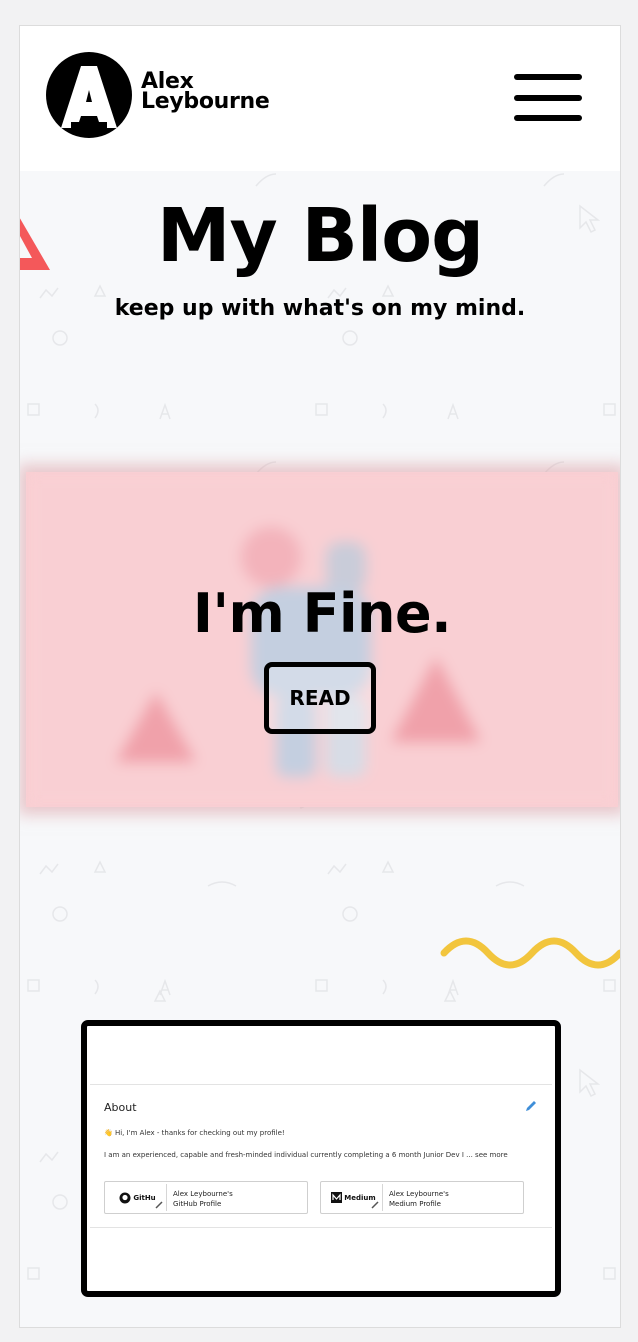 This screenshot has width=638, height=1342. Describe the element at coordinates (530, 953) in the screenshot. I see `decorative-squiggle` at that location.